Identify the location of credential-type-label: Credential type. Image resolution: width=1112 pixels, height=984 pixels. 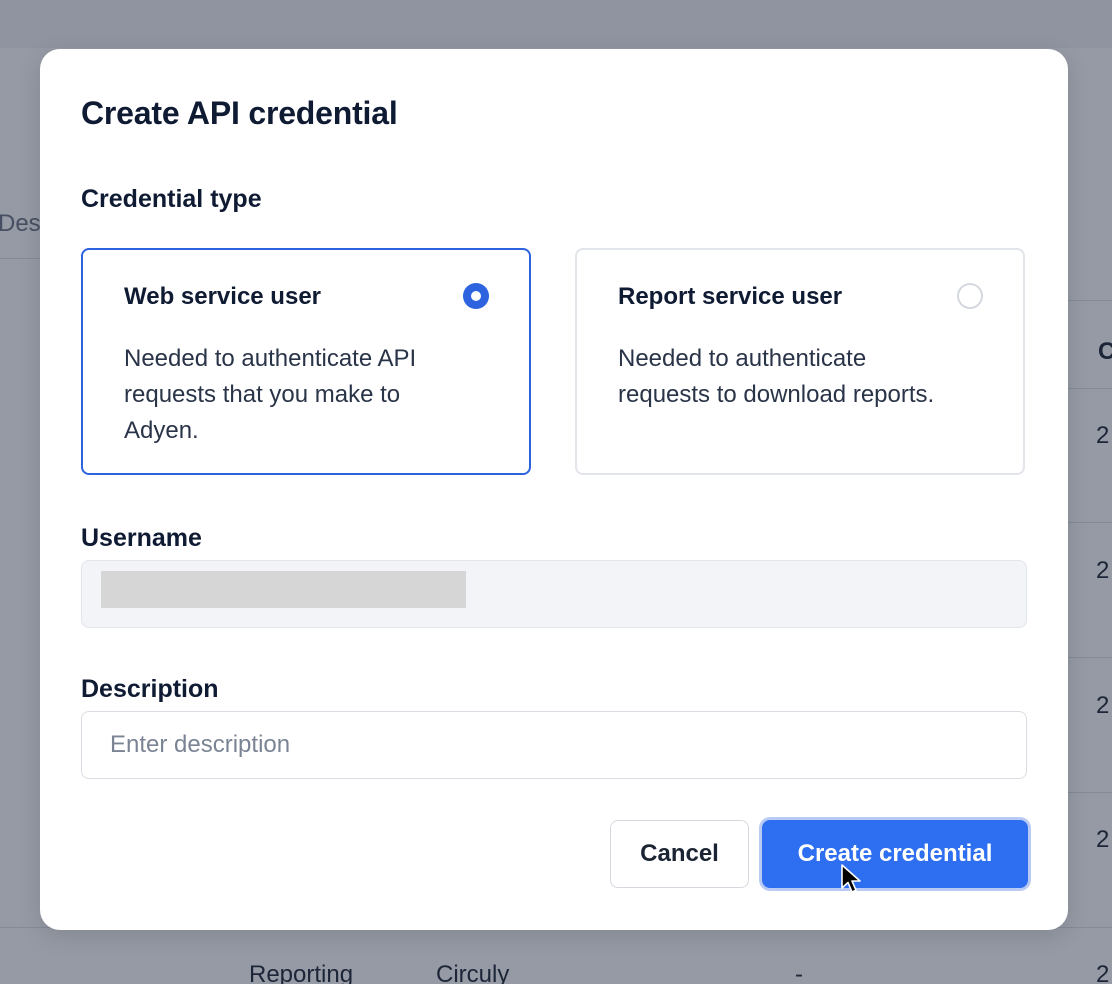
(171, 199).